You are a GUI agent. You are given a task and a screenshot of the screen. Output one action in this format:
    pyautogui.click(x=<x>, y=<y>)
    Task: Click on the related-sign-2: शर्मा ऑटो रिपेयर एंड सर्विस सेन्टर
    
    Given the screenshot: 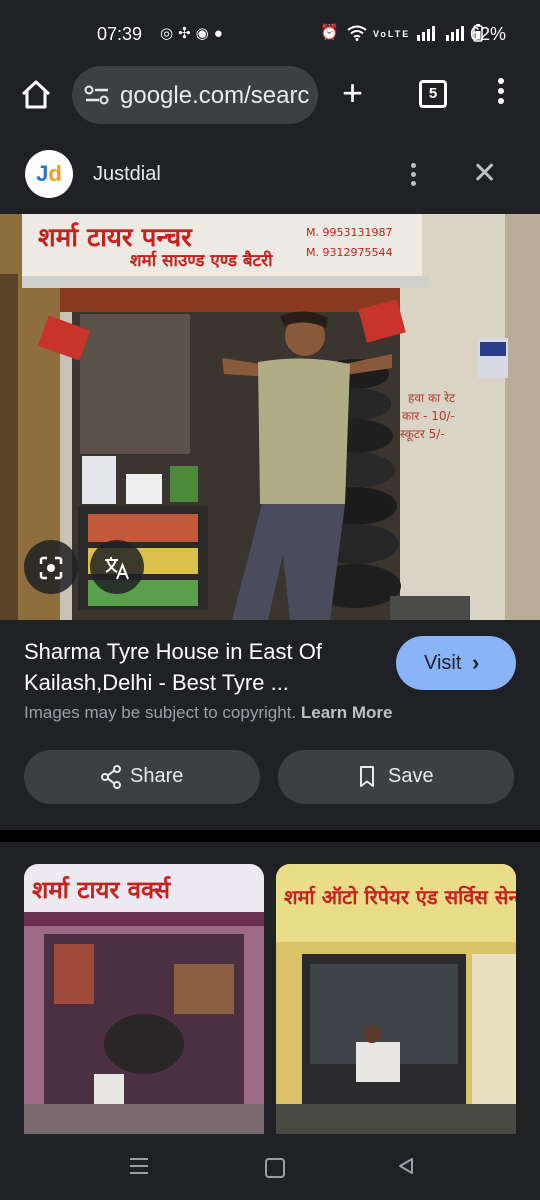 What is the action you would take?
    pyautogui.click(x=400, y=897)
    